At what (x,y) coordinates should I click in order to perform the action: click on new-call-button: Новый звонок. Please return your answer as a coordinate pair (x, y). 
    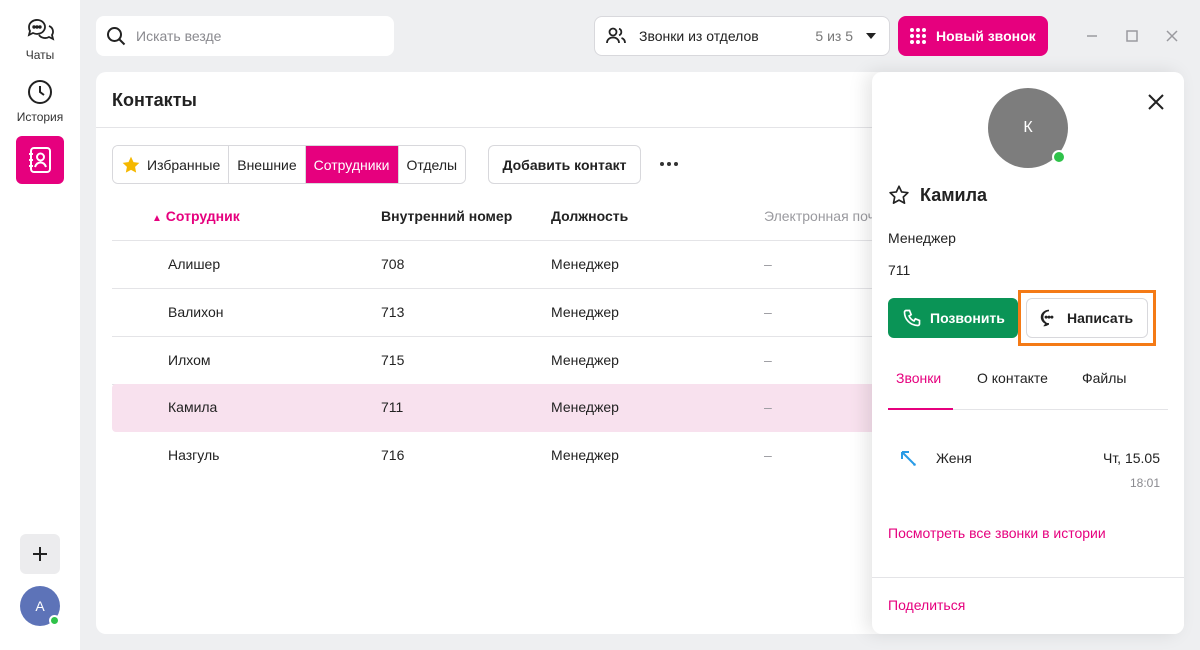
    Looking at the image, I should click on (973, 36).